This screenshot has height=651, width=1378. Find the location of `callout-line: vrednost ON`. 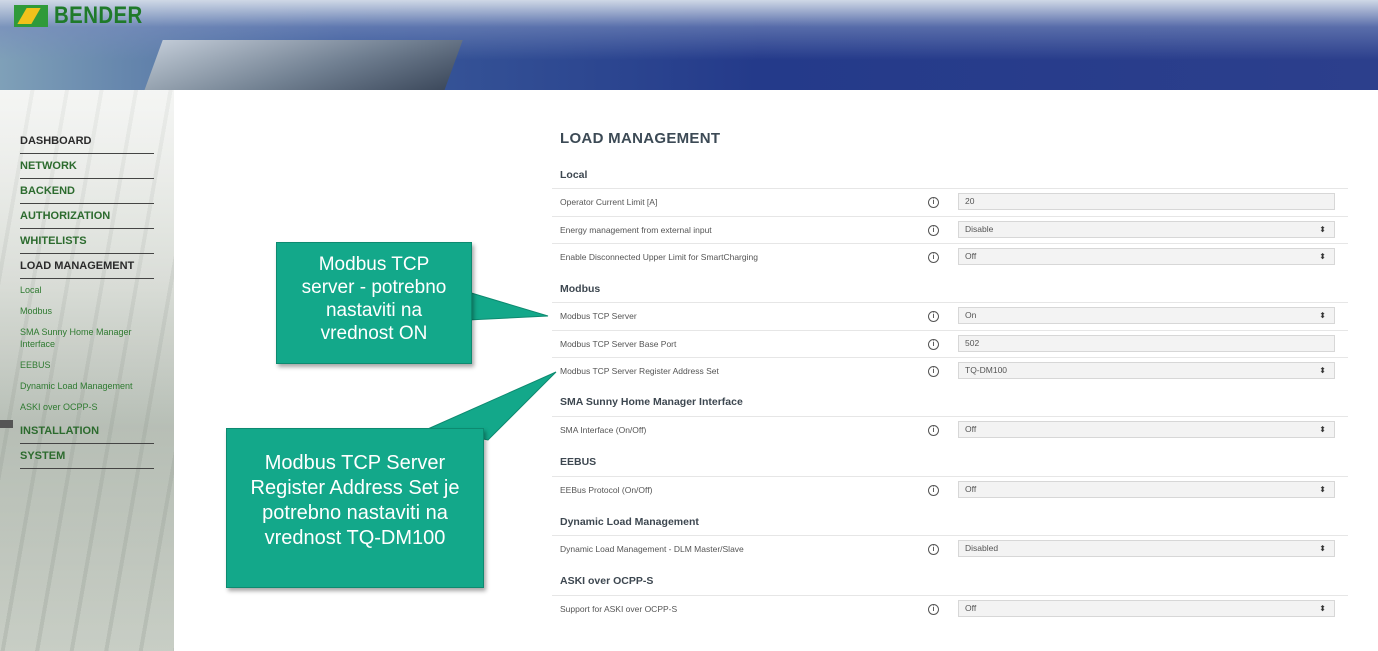

callout-line: vrednost ON is located at coordinates (374, 333).